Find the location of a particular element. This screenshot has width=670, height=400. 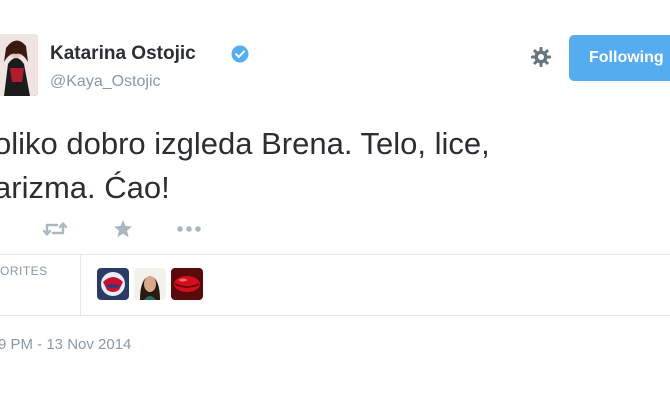

divider-bottom is located at coordinates (335, 315).